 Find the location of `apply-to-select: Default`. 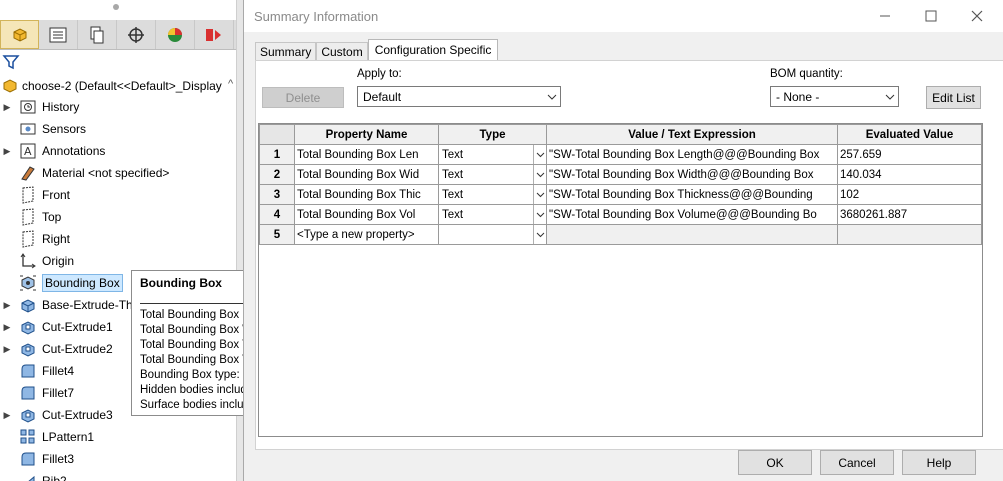

apply-to-select: Default is located at coordinates (459, 96).